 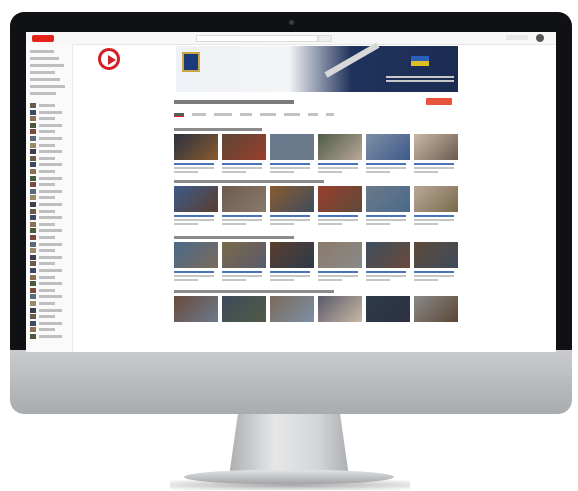 I want to click on search-button, so click(x=325, y=38).